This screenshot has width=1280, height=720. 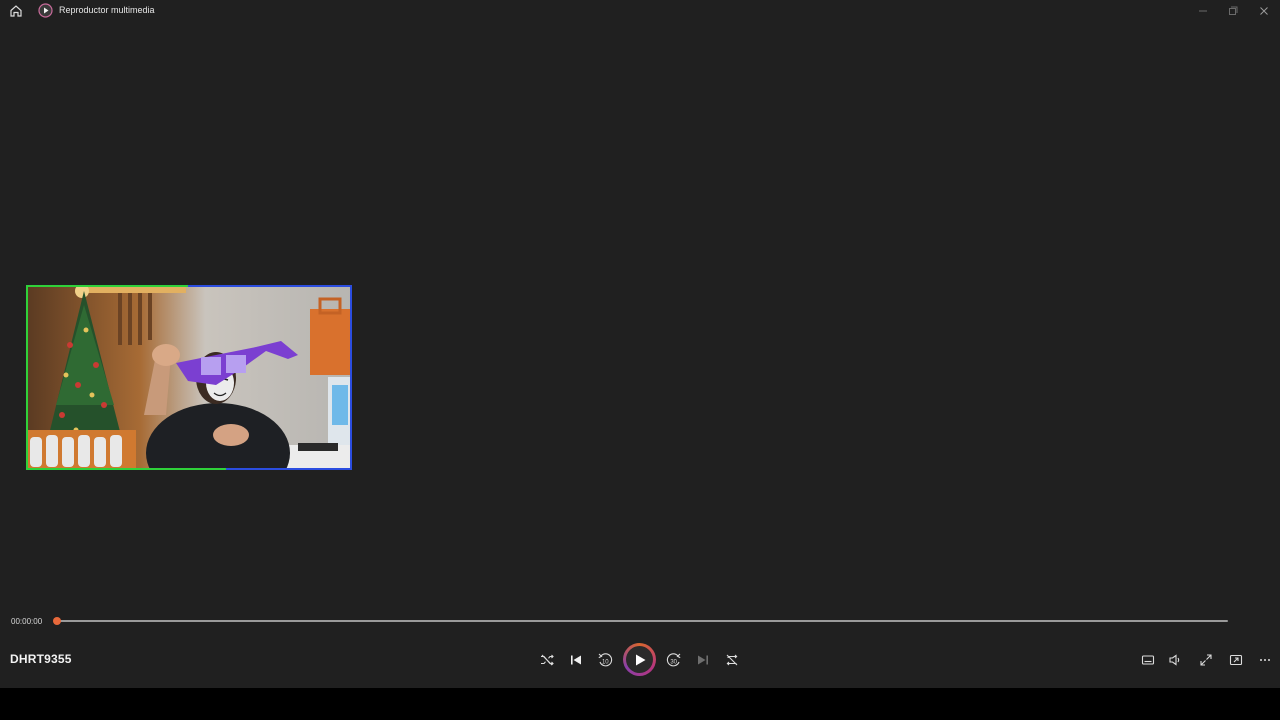 I want to click on previous-button, so click(x=576, y=660).